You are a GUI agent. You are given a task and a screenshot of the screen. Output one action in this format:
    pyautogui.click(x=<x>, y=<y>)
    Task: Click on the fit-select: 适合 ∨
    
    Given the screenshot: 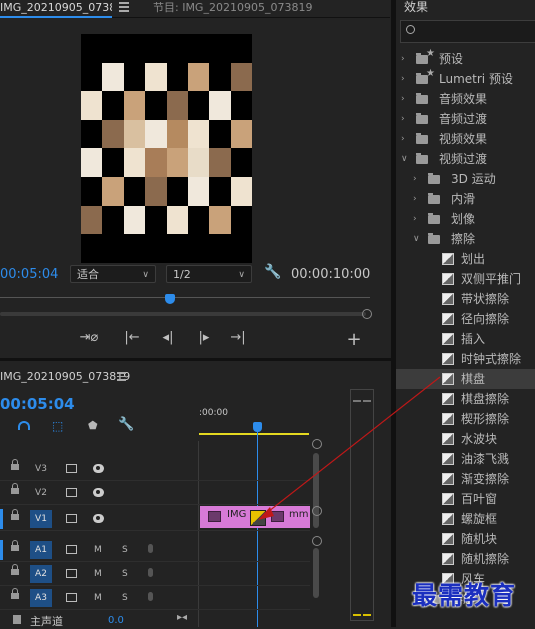 What is the action you would take?
    pyautogui.click(x=113, y=274)
    